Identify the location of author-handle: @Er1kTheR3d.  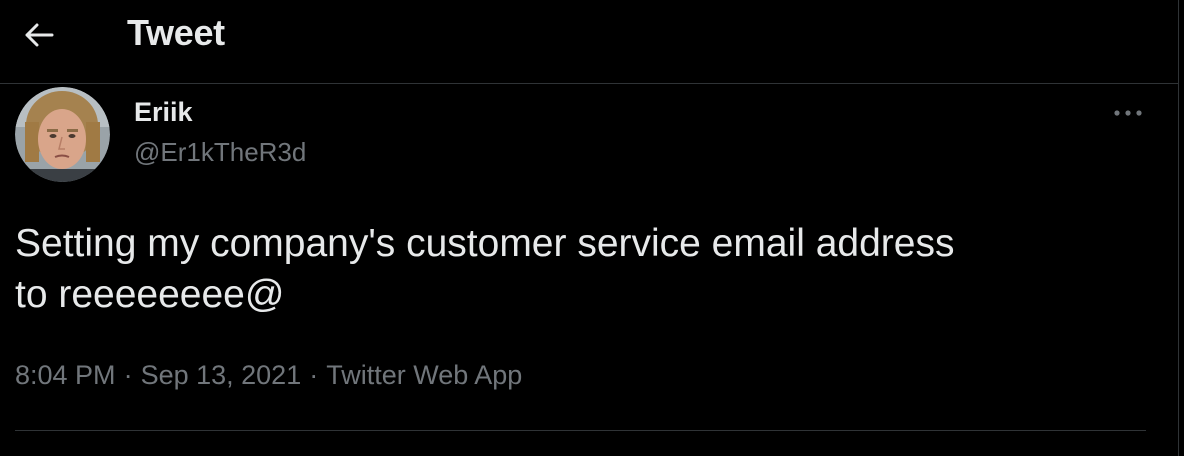
(220, 152).